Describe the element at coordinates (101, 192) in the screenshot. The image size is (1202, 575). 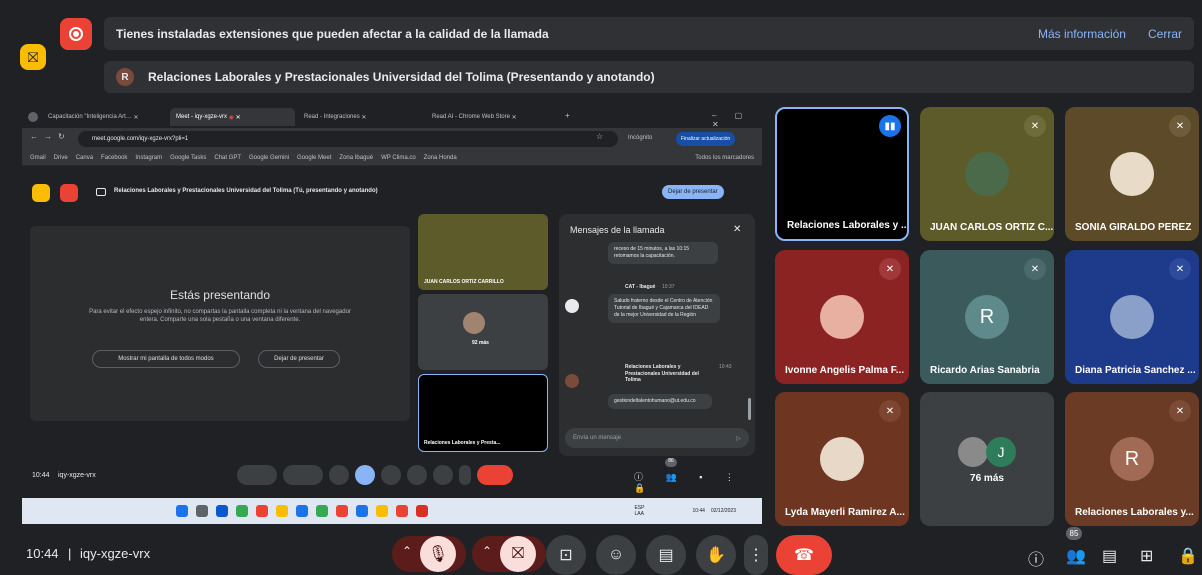
I see `inner-present-icon` at that location.